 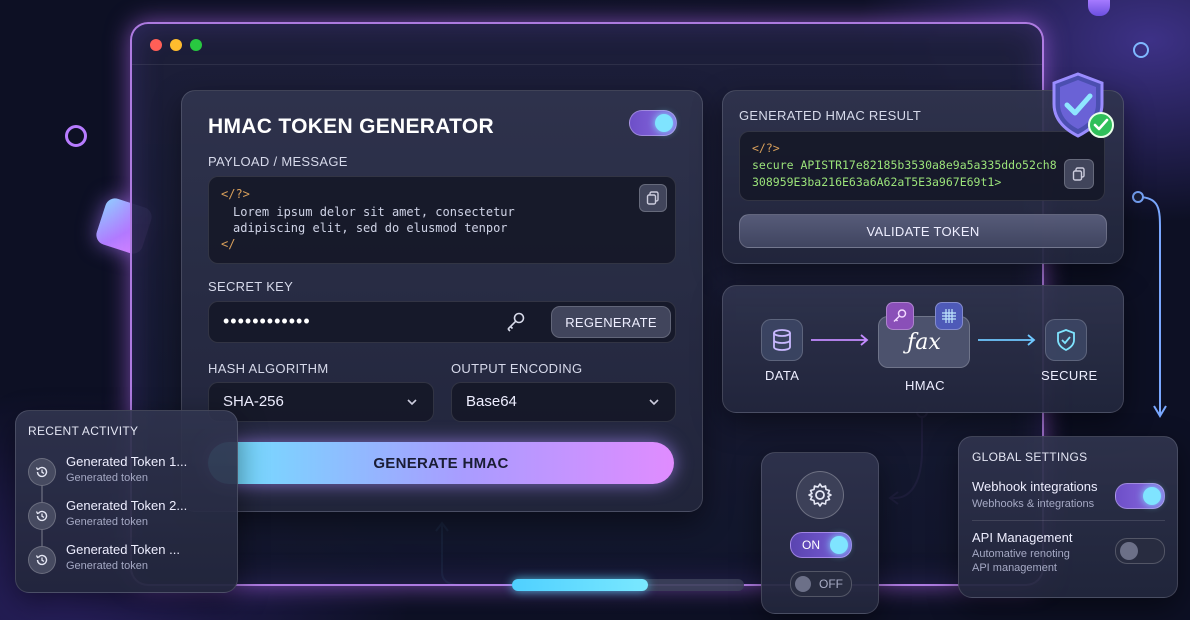 I want to click on setting-title: Webhook integrations, so click(x=1035, y=486).